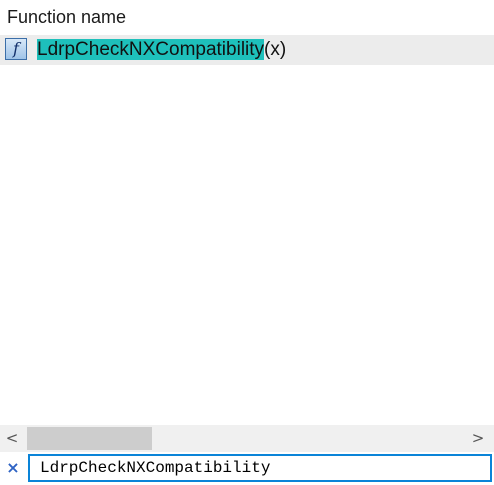 This screenshot has height=485, width=494. What do you see at coordinates (247, 16) in the screenshot?
I see `column-header: Function name` at bounding box center [247, 16].